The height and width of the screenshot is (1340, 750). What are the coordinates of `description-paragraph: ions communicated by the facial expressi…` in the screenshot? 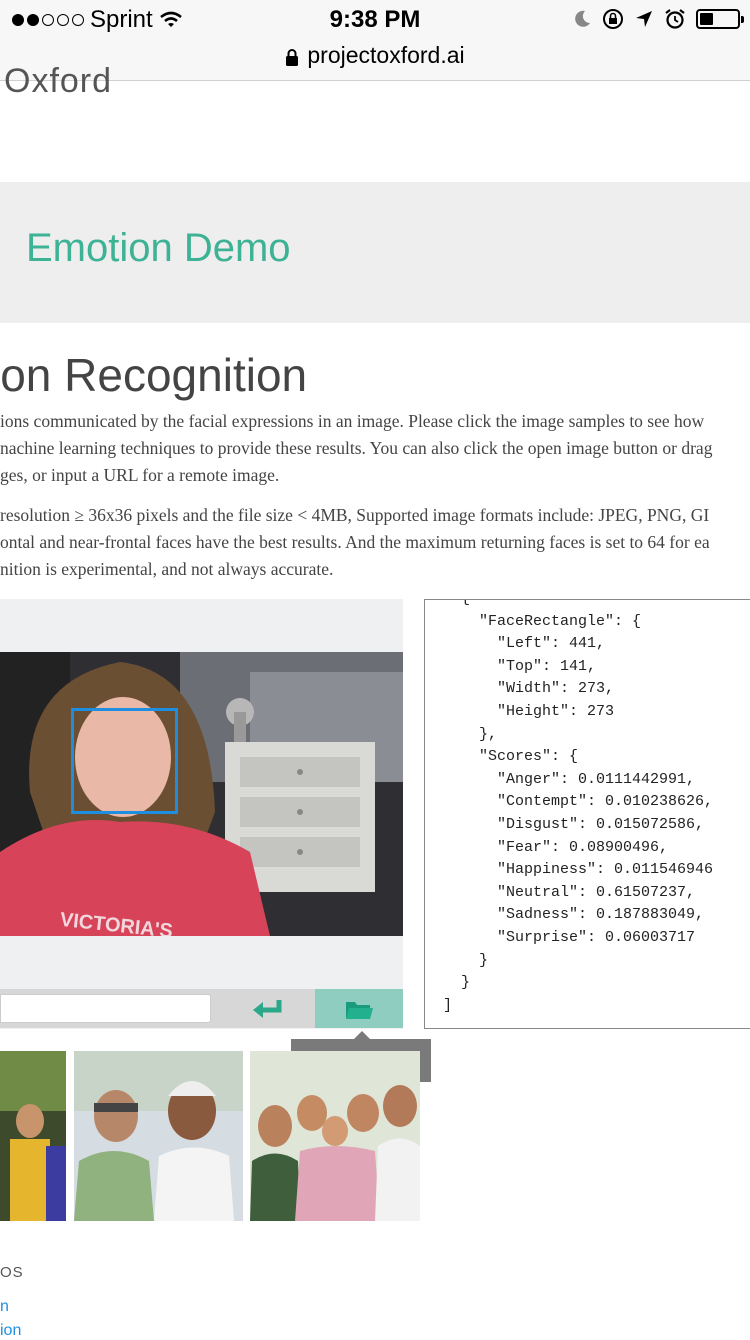 It's located at (375, 448).